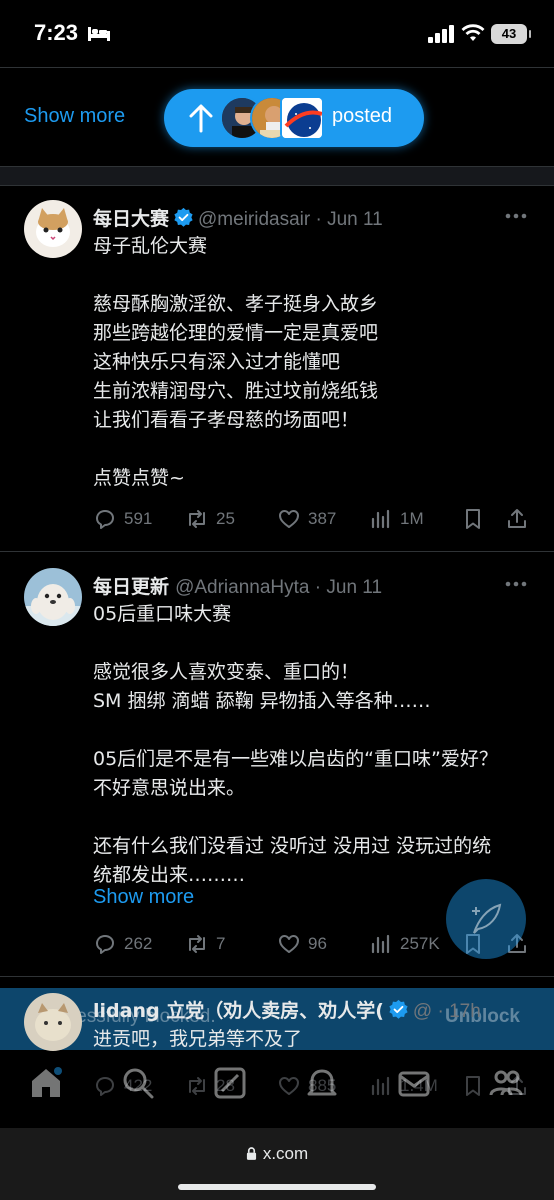  What do you see at coordinates (414, 1083) in the screenshot?
I see `messages-envelope-icon` at bounding box center [414, 1083].